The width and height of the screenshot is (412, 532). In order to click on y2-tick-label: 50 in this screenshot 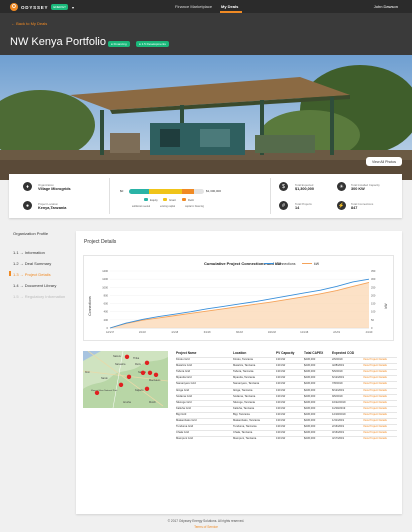, I will do `click(372, 320)`.